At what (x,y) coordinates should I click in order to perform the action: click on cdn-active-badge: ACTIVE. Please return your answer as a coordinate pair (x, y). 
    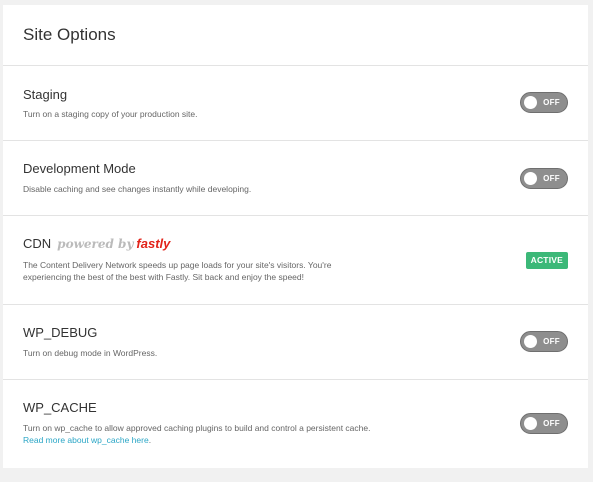
    Looking at the image, I should click on (546, 260).